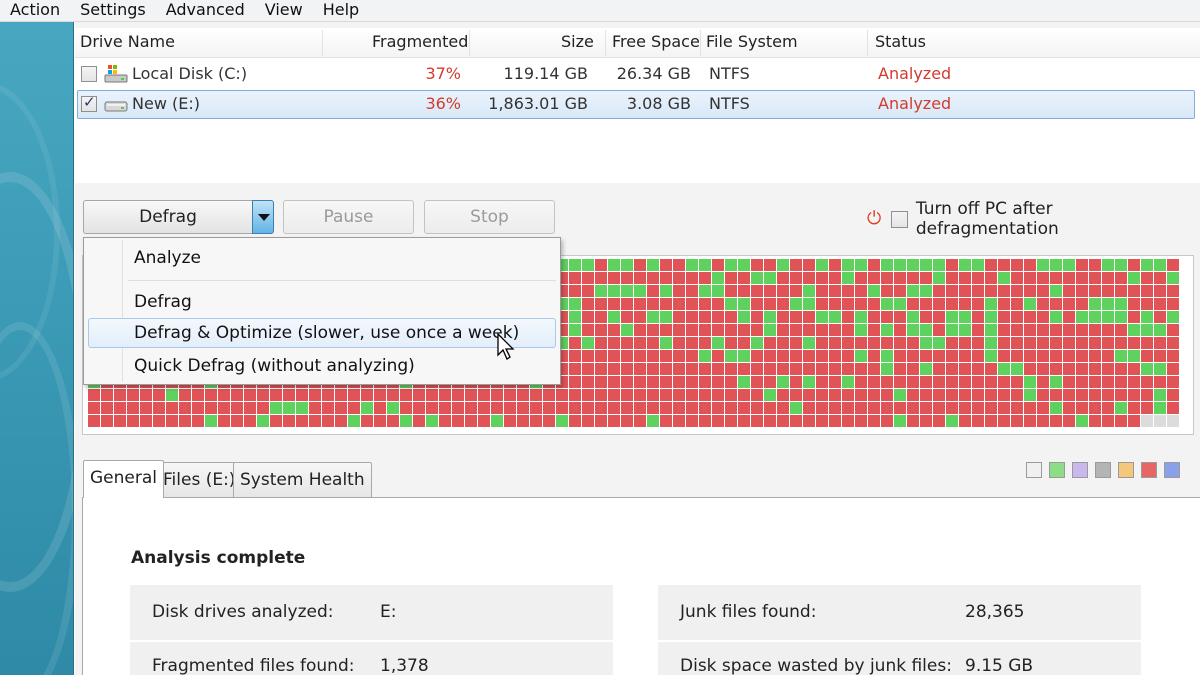 The height and width of the screenshot is (675, 1200). I want to click on column-free-space: Free Space, so click(656, 43).